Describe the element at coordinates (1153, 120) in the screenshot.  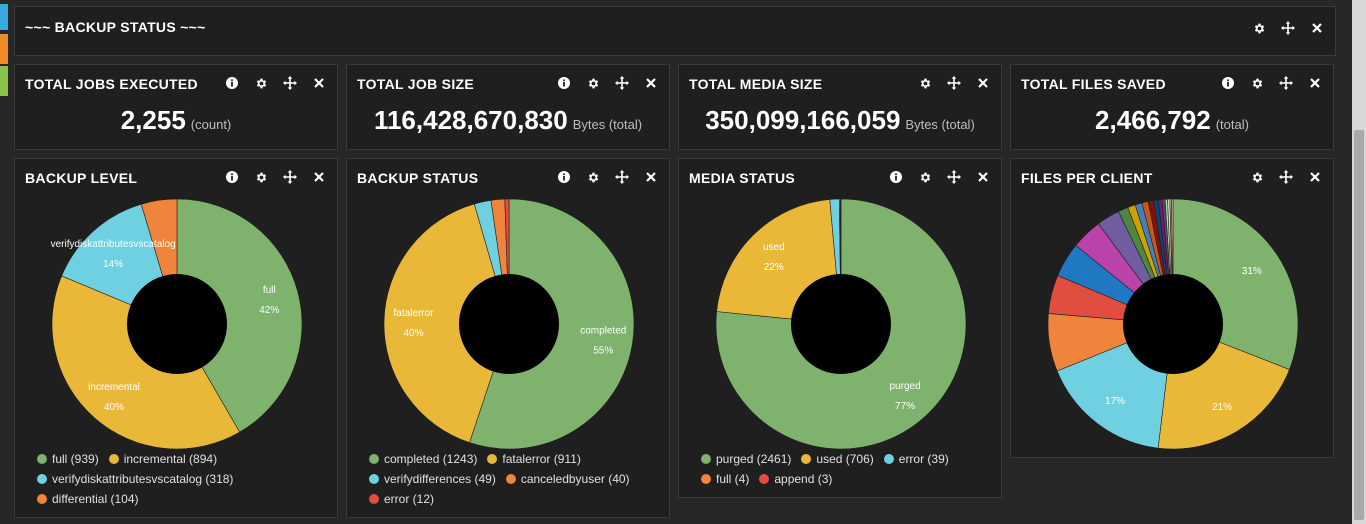
I see `metric-value: 2,466,792` at that location.